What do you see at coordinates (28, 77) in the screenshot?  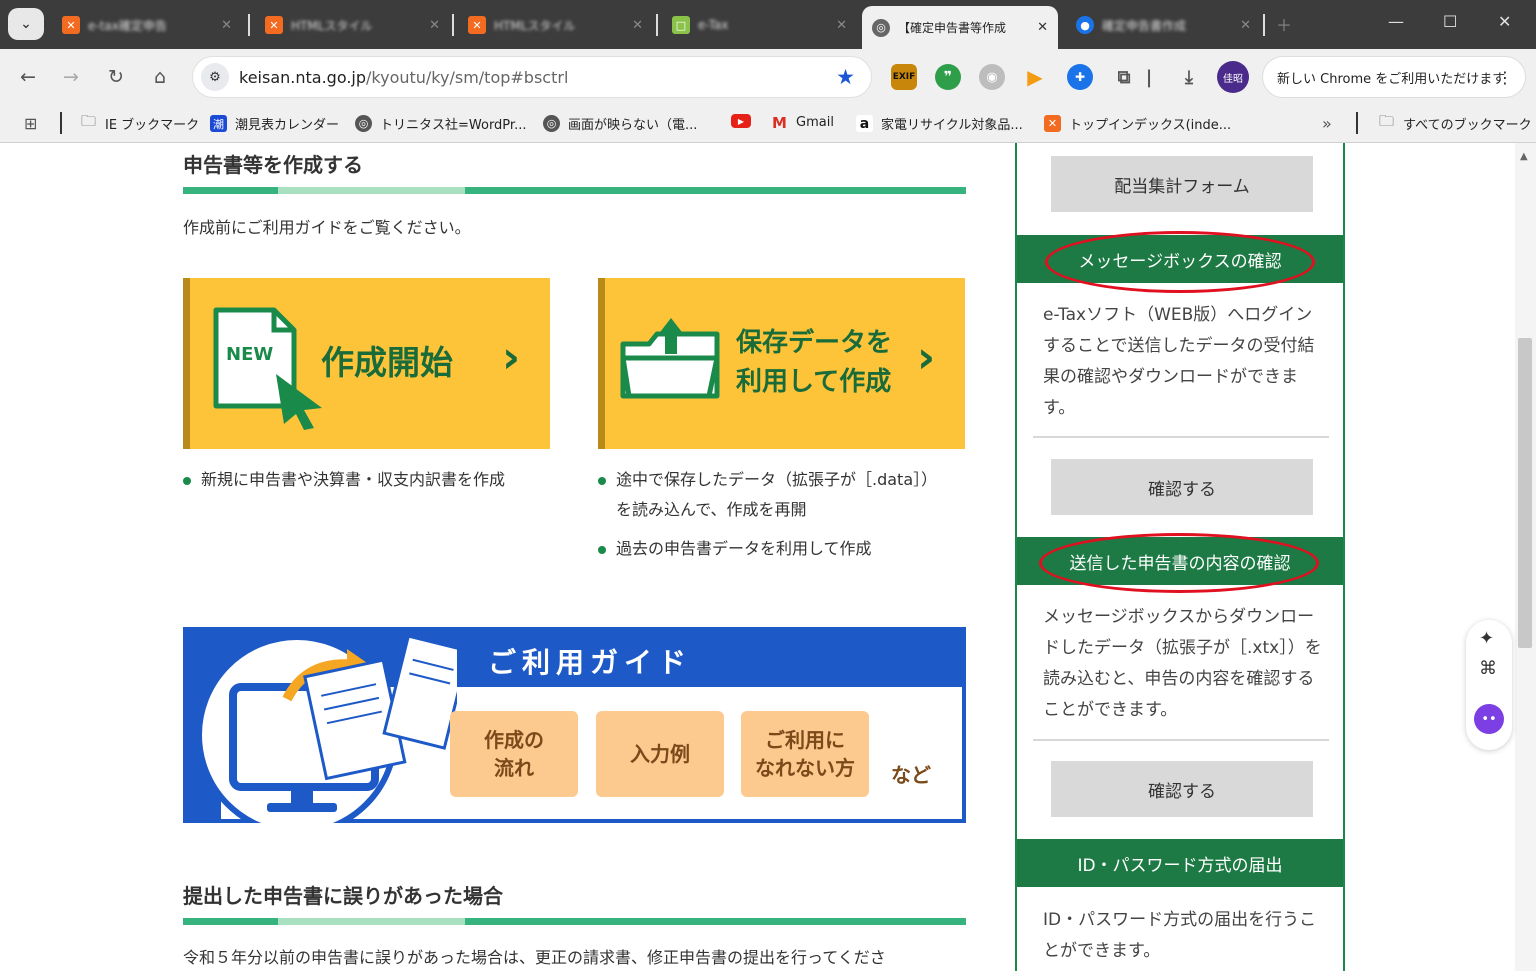 I see `back-icon: ←` at bounding box center [28, 77].